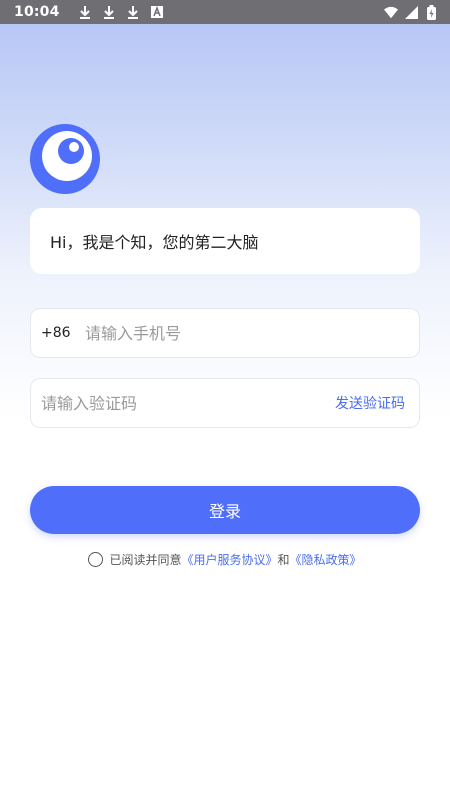  Describe the element at coordinates (157, 12) in the screenshot. I see `font-icon` at that location.